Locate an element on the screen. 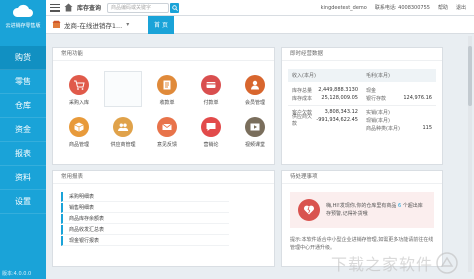 Image resolution: width=474 pixels, height=279 pixels. sidebar-item-data: 资料 is located at coordinates (23, 178).